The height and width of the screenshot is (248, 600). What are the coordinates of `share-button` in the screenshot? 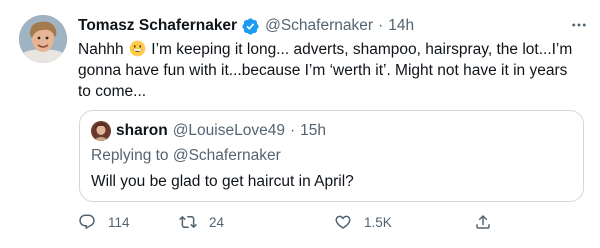 It's located at (483, 222).